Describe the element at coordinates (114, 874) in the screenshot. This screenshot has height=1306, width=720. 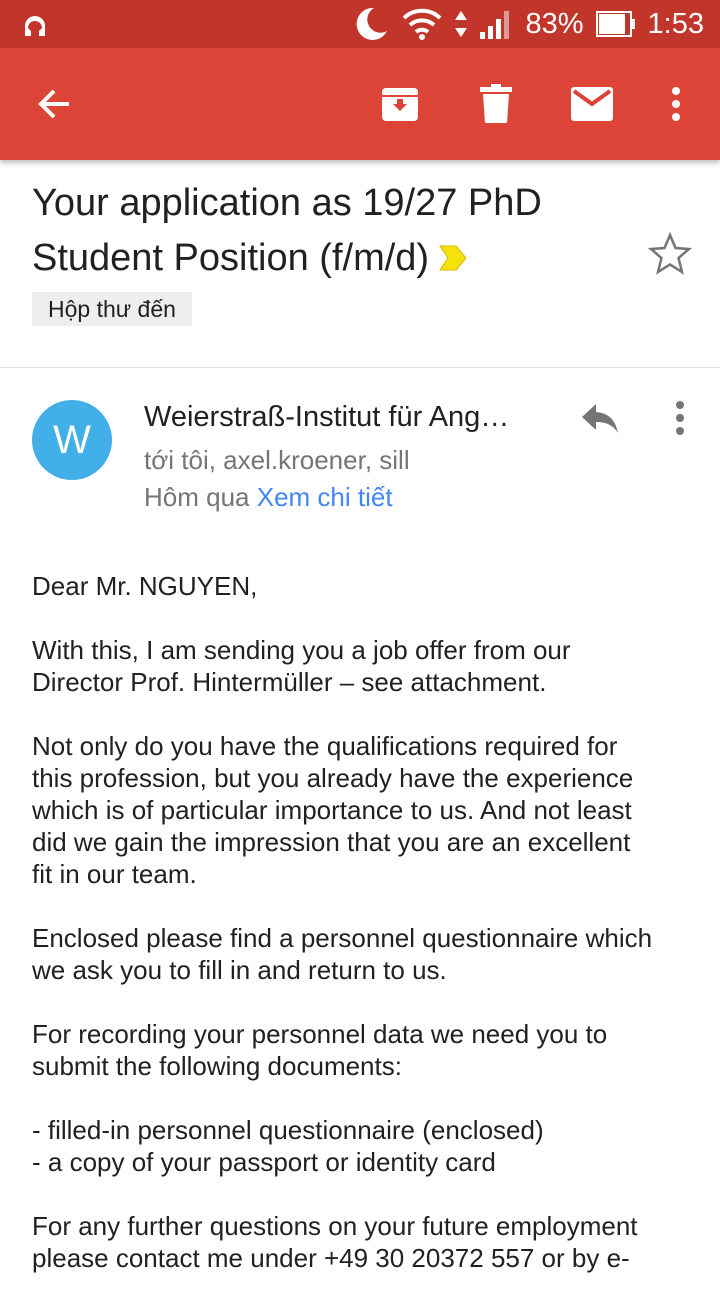
I see `body-line: fit in our team.` at that location.